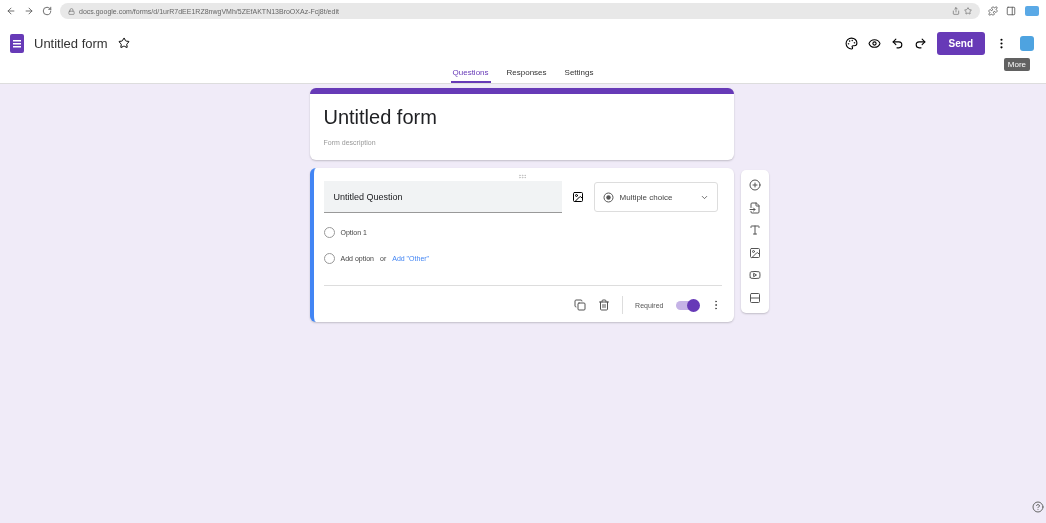 The width and height of the screenshot is (1046, 523). I want to click on bookmark-star-icon, so click(968, 11).